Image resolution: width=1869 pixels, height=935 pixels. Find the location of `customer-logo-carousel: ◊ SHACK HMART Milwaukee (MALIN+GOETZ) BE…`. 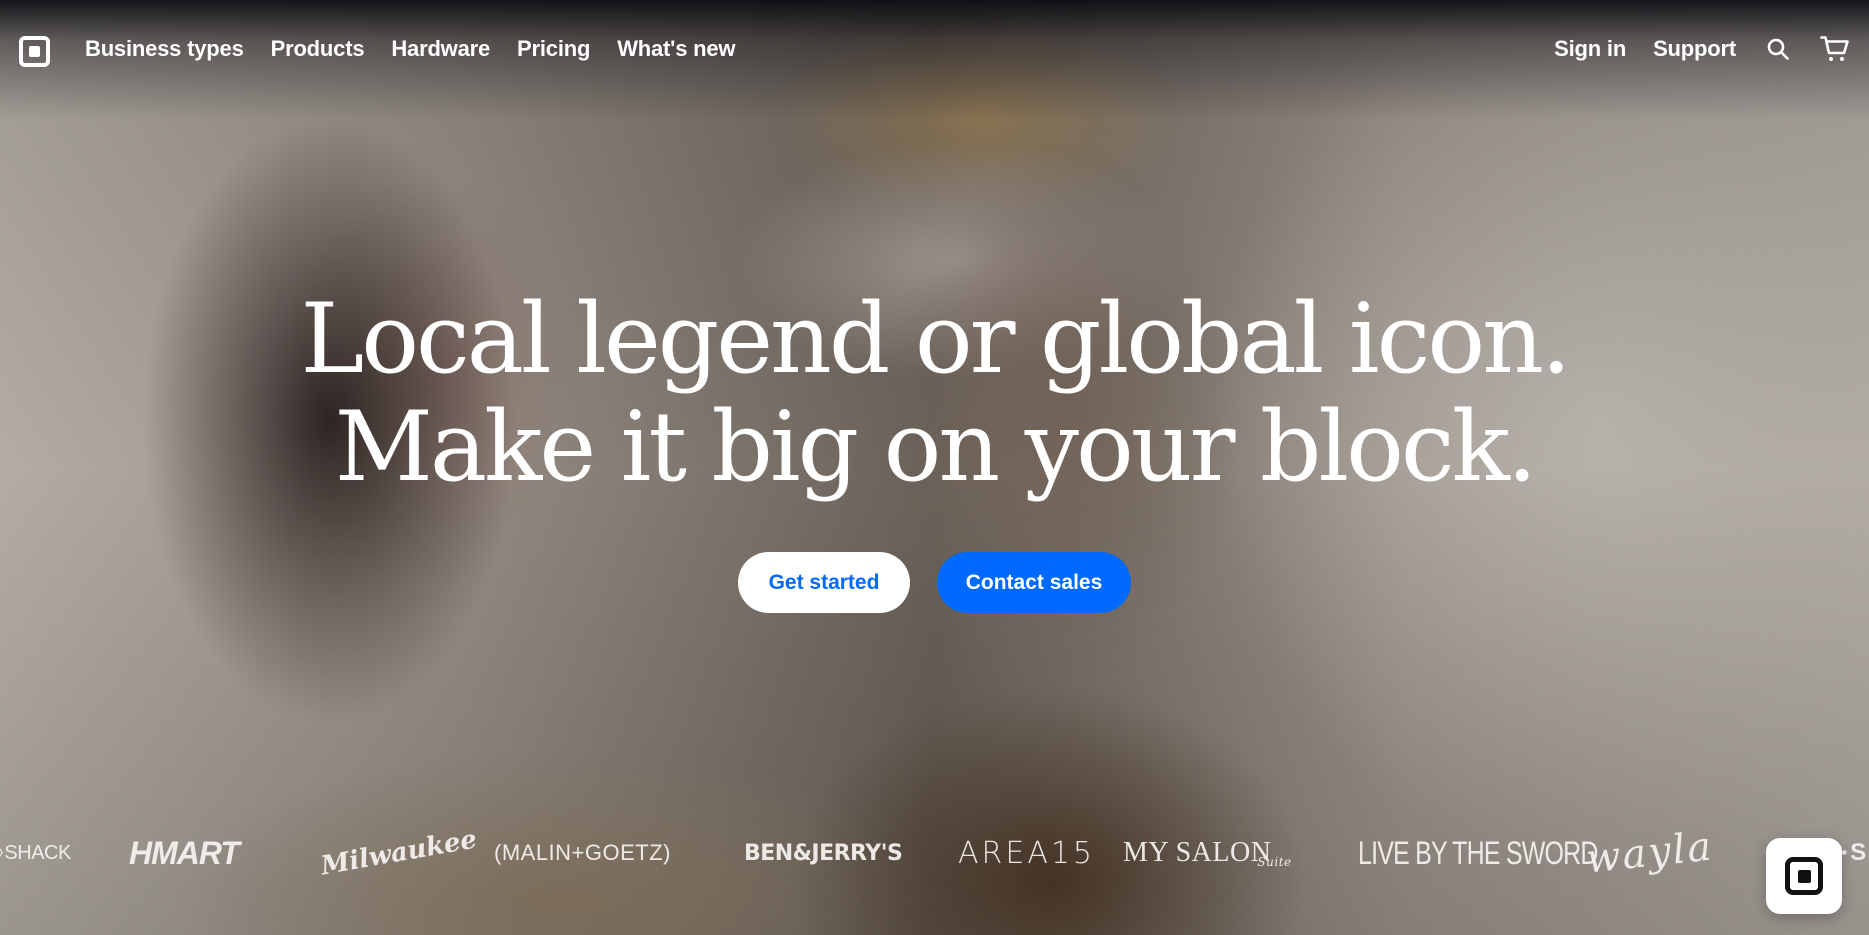

customer-logo-carousel: ◊ SHACK HMART Milwaukee (MALIN+GOETZ) BE… is located at coordinates (934, 853).